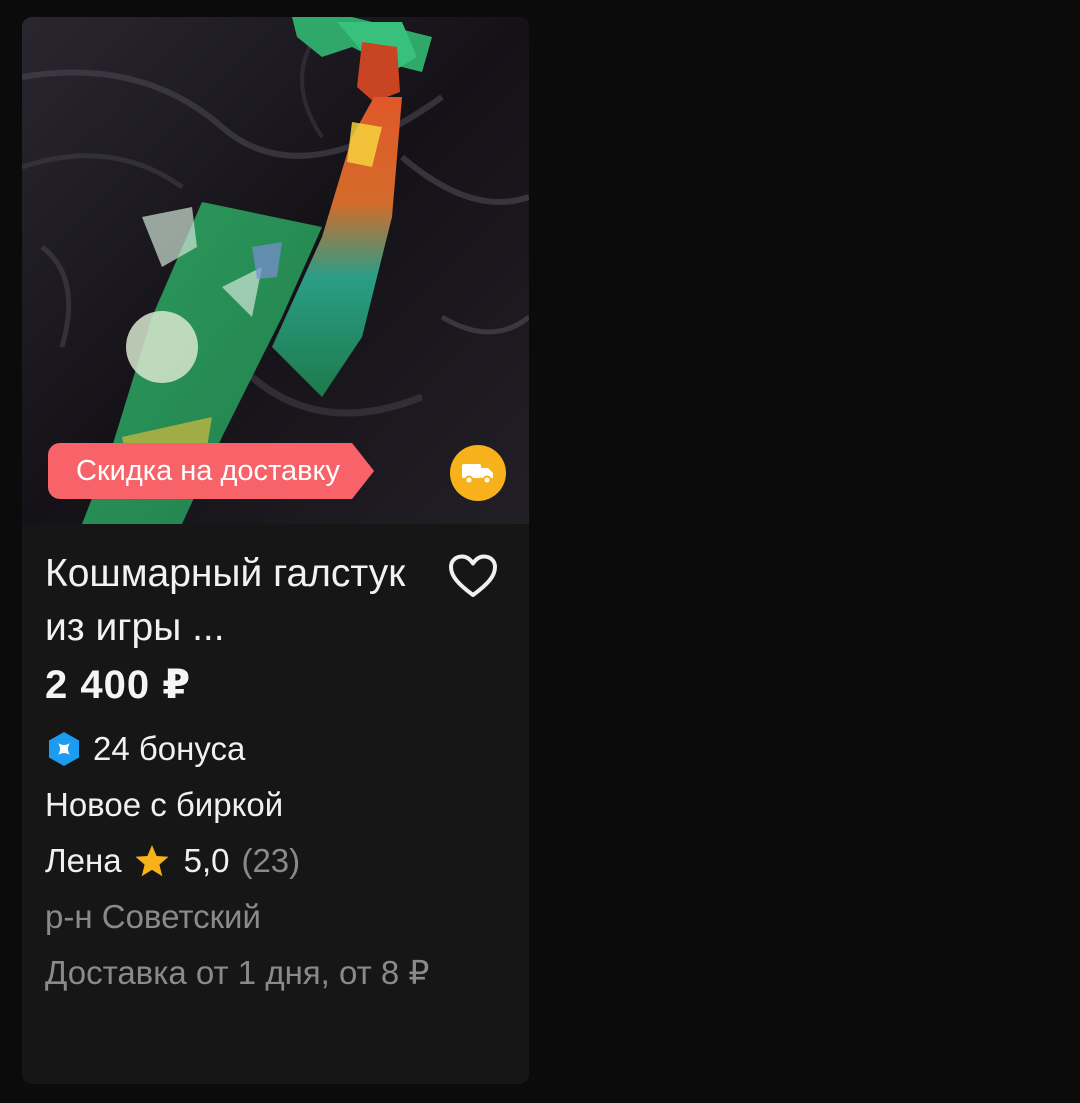  Describe the element at coordinates (473, 576) in the screenshot. I see `heart-outline-icon` at that location.